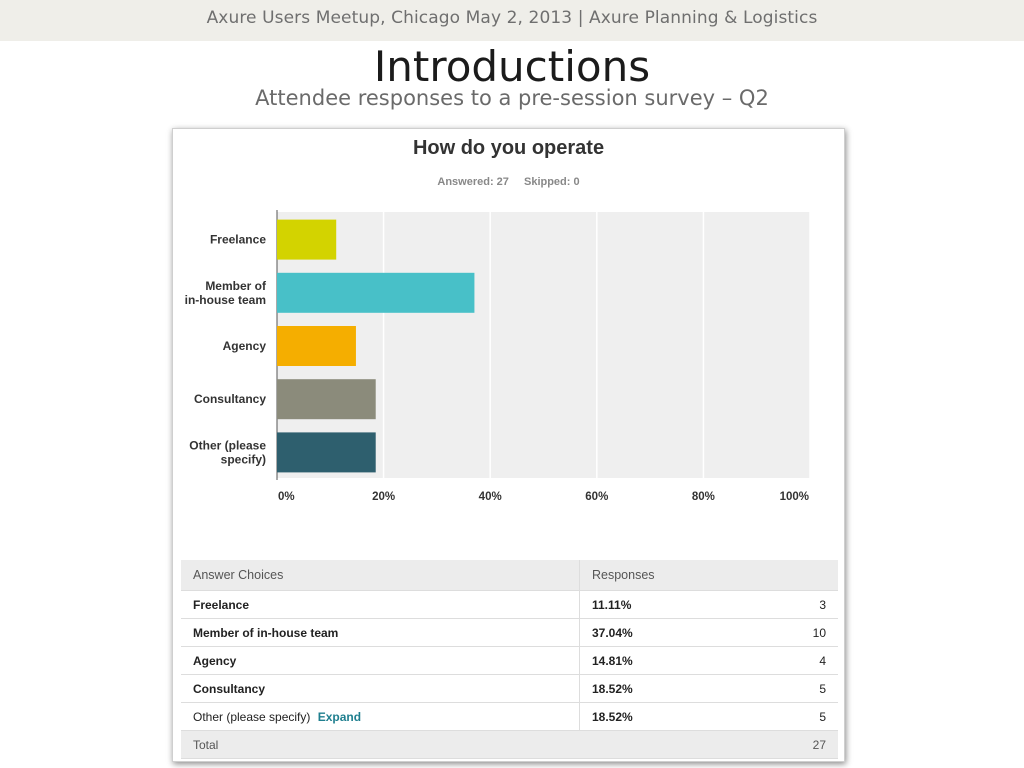 The width and height of the screenshot is (1024, 768). What do you see at coordinates (686, 632) in the screenshot?
I see `row-percent: 37.04%` at bounding box center [686, 632].